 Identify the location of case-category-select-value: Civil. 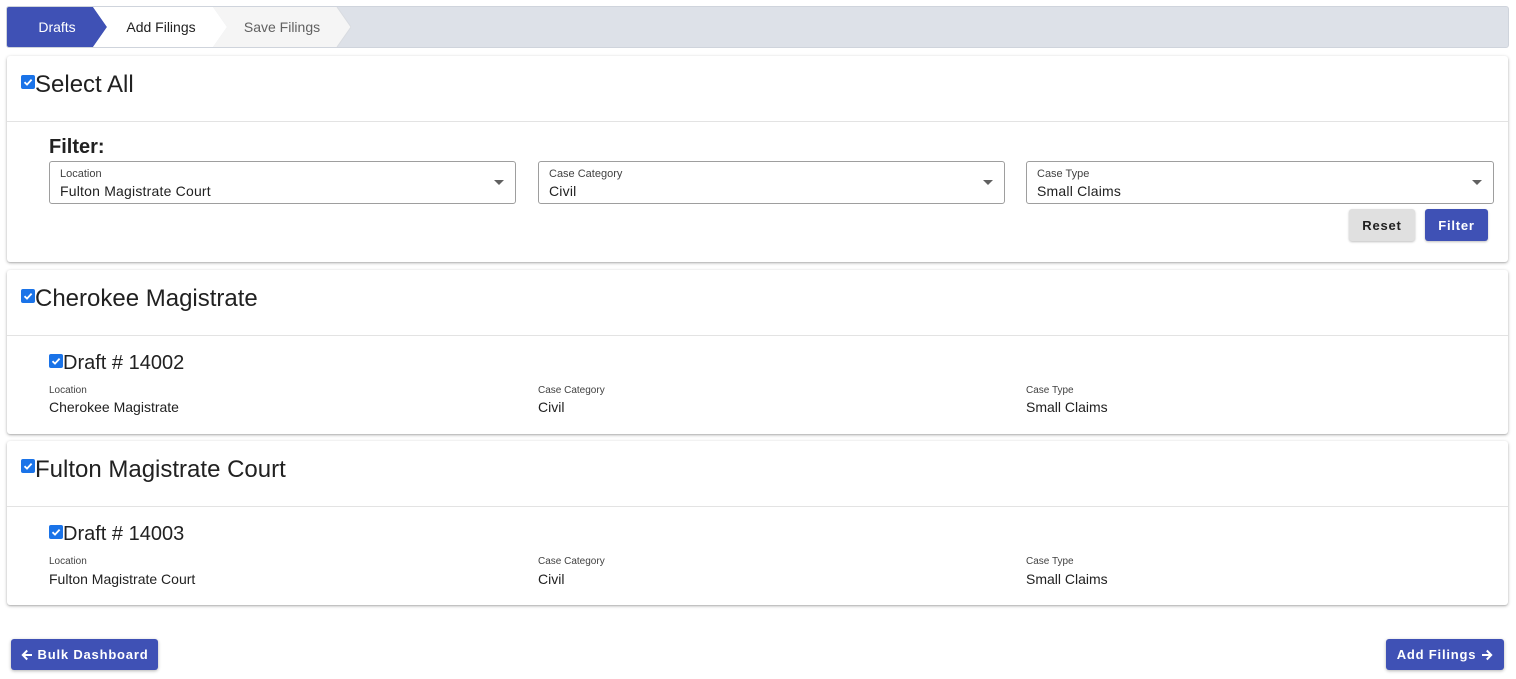
(563, 191).